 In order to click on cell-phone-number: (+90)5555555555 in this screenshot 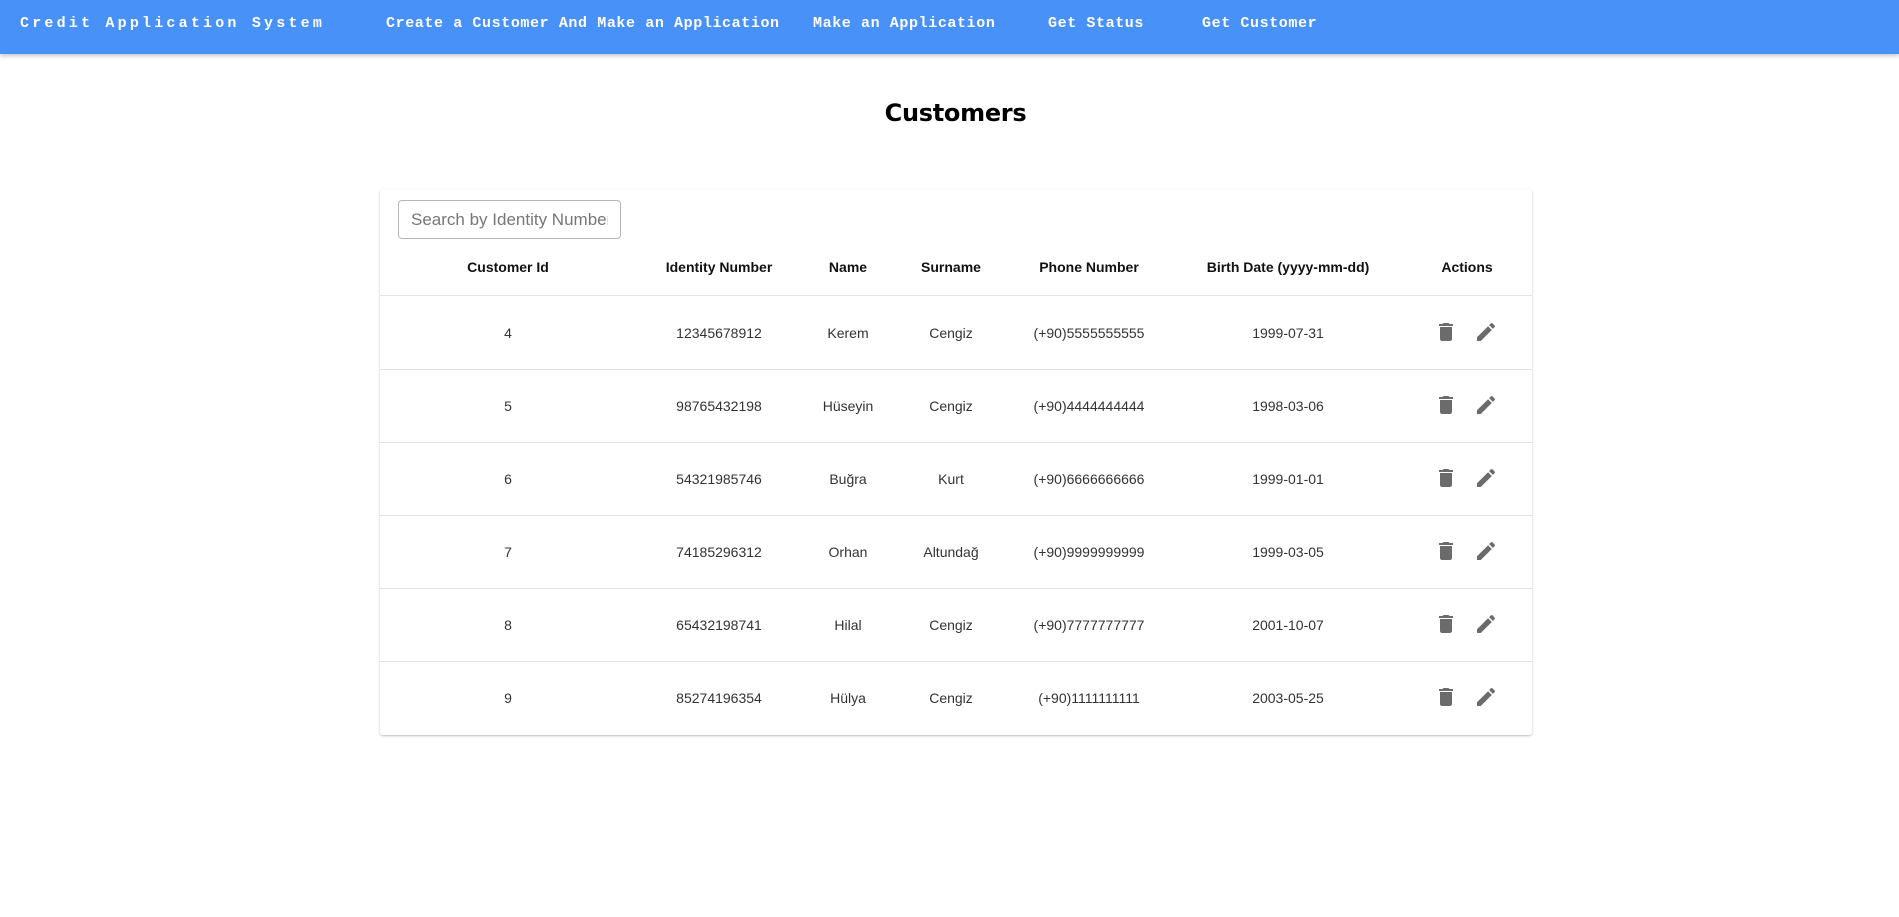, I will do `click(1089, 333)`.